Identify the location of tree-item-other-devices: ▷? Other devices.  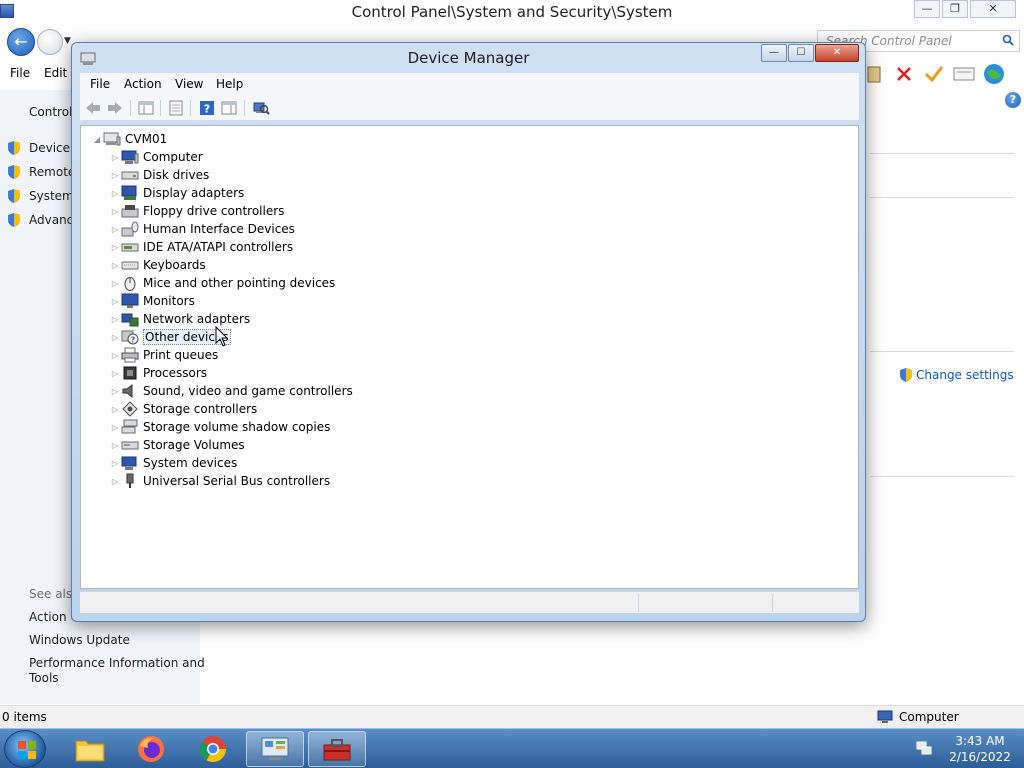
(170, 337).